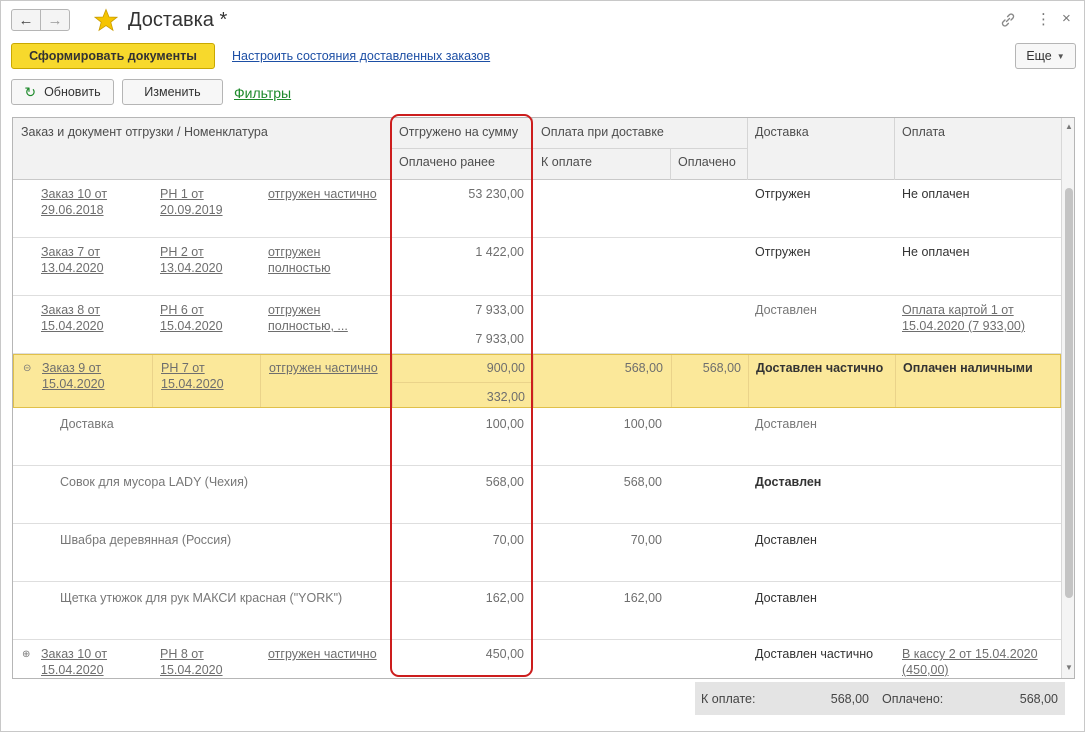 The width and height of the screenshot is (1085, 732). Describe the element at coordinates (262, 93) in the screenshot. I see `filters-link: Фильтры` at that location.